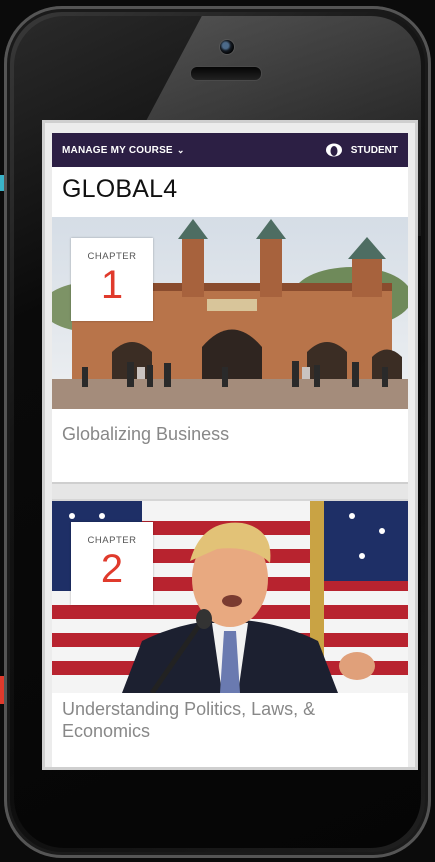 The height and width of the screenshot is (862, 435). What do you see at coordinates (230, 491) in the screenshot?
I see `card-divider` at bounding box center [230, 491].